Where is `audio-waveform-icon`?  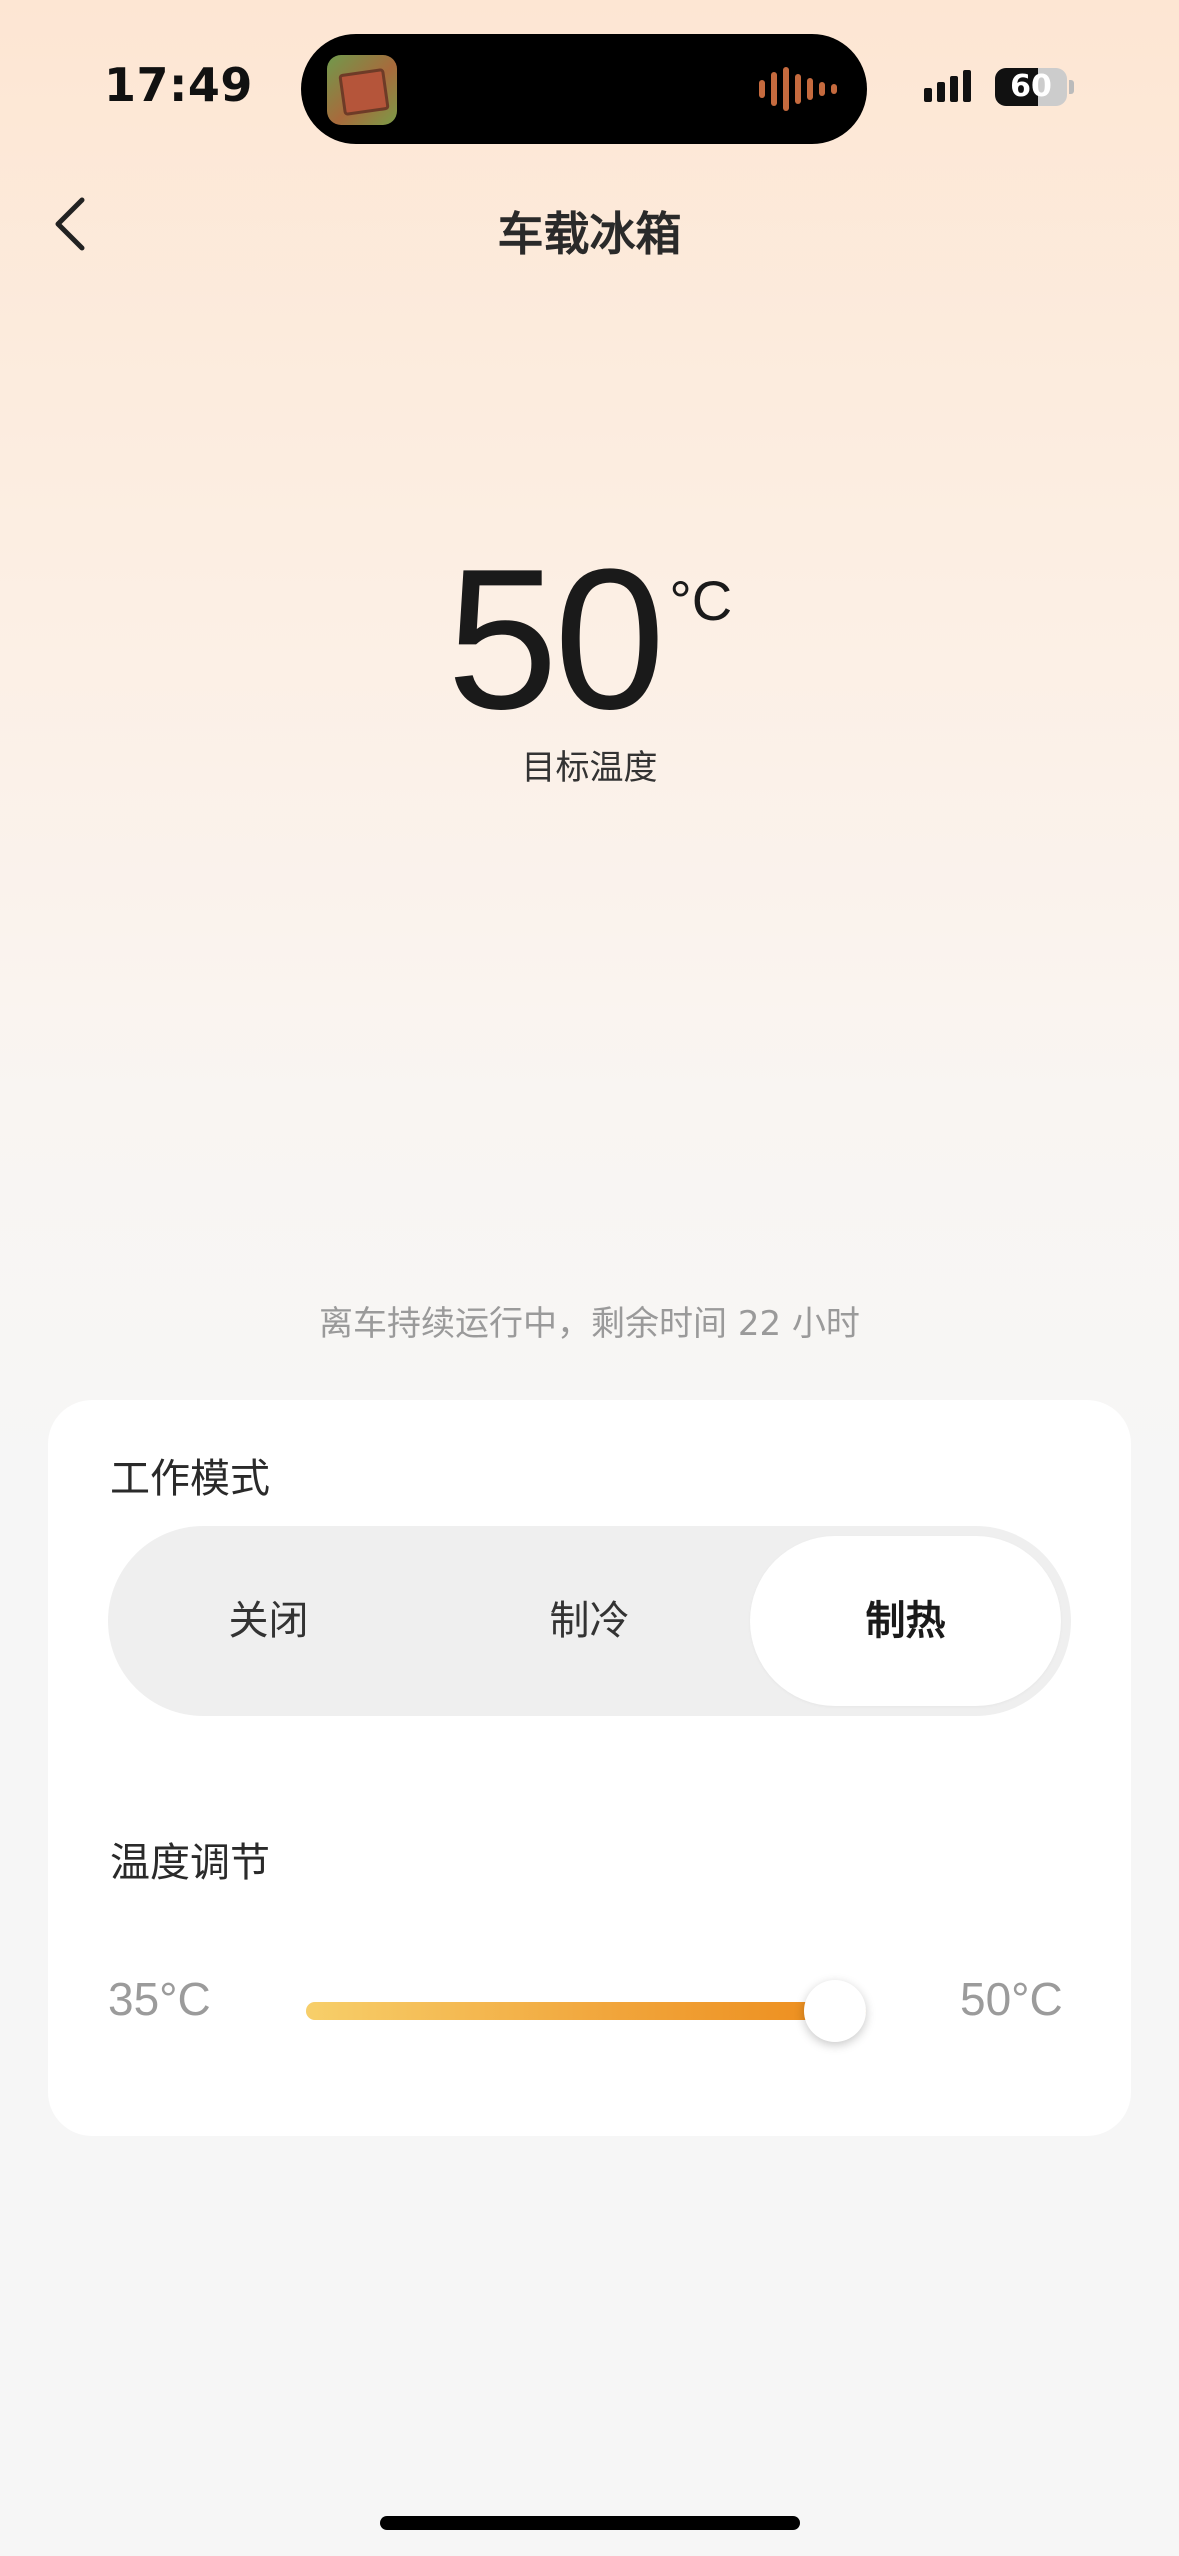 audio-waveform-icon is located at coordinates (798, 89).